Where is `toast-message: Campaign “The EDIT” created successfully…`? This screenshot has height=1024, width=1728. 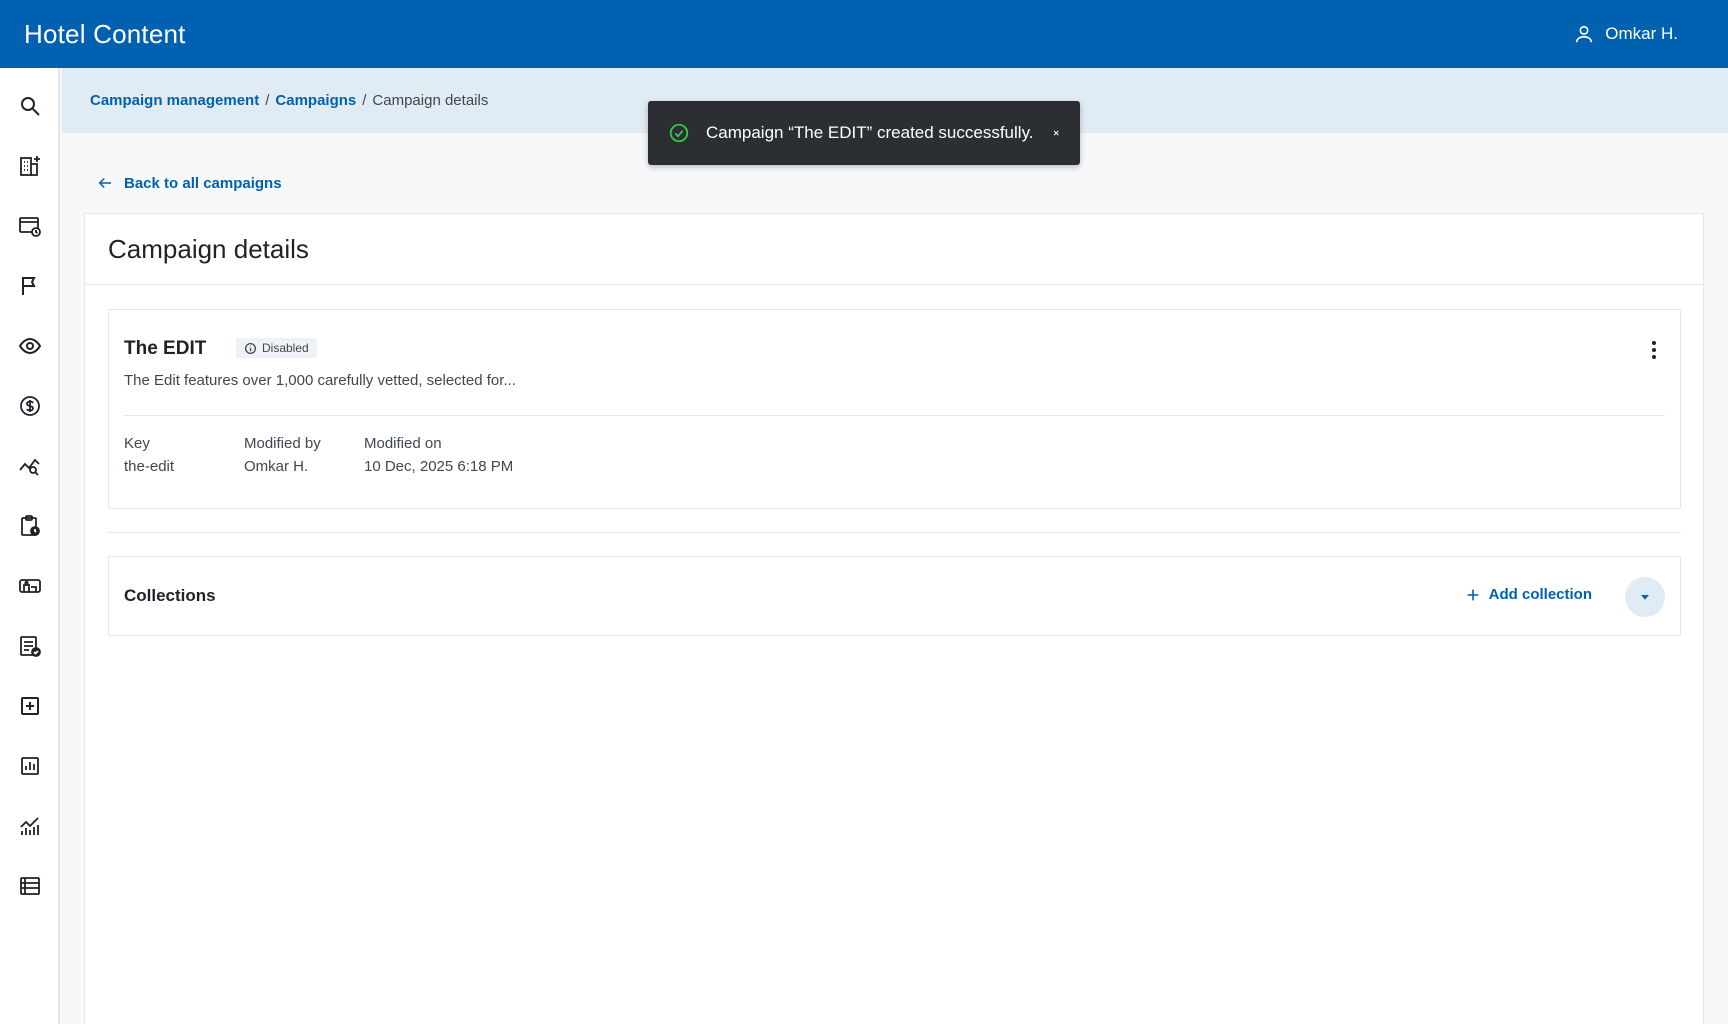
toast-message: Campaign “The EDIT” created successfully… is located at coordinates (870, 132).